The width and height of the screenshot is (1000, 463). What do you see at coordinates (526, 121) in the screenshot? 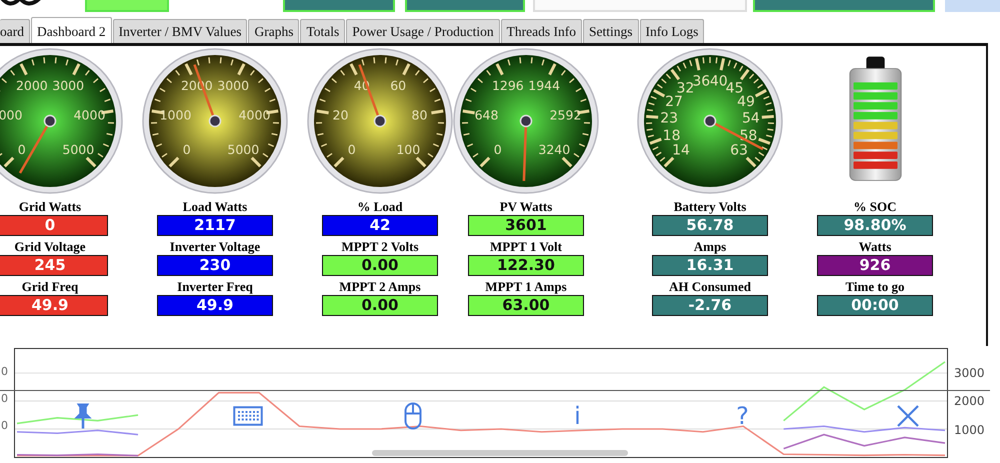
I see `gauge-dial: 1296 1944 648 2592 0 3240` at bounding box center [526, 121].